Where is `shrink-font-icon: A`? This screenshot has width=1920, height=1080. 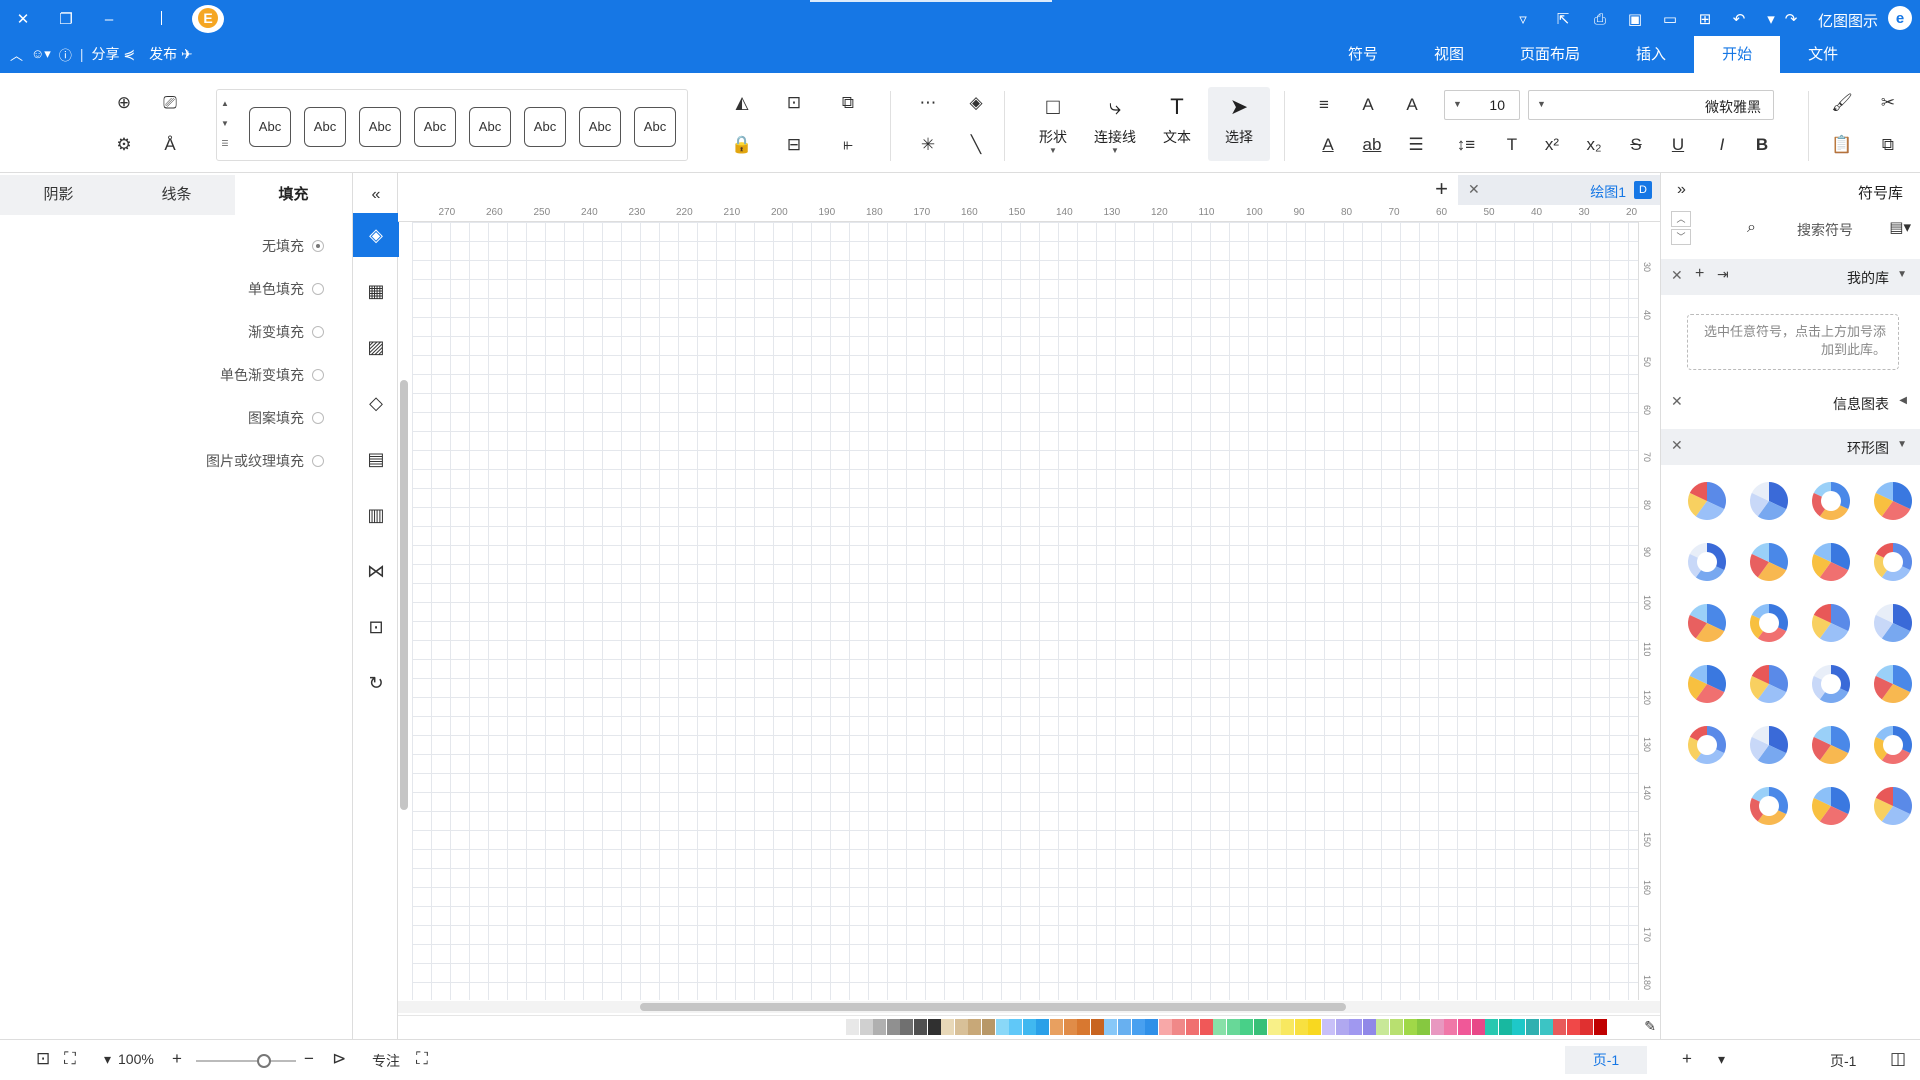 shrink-font-icon: A is located at coordinates (1368, 105).